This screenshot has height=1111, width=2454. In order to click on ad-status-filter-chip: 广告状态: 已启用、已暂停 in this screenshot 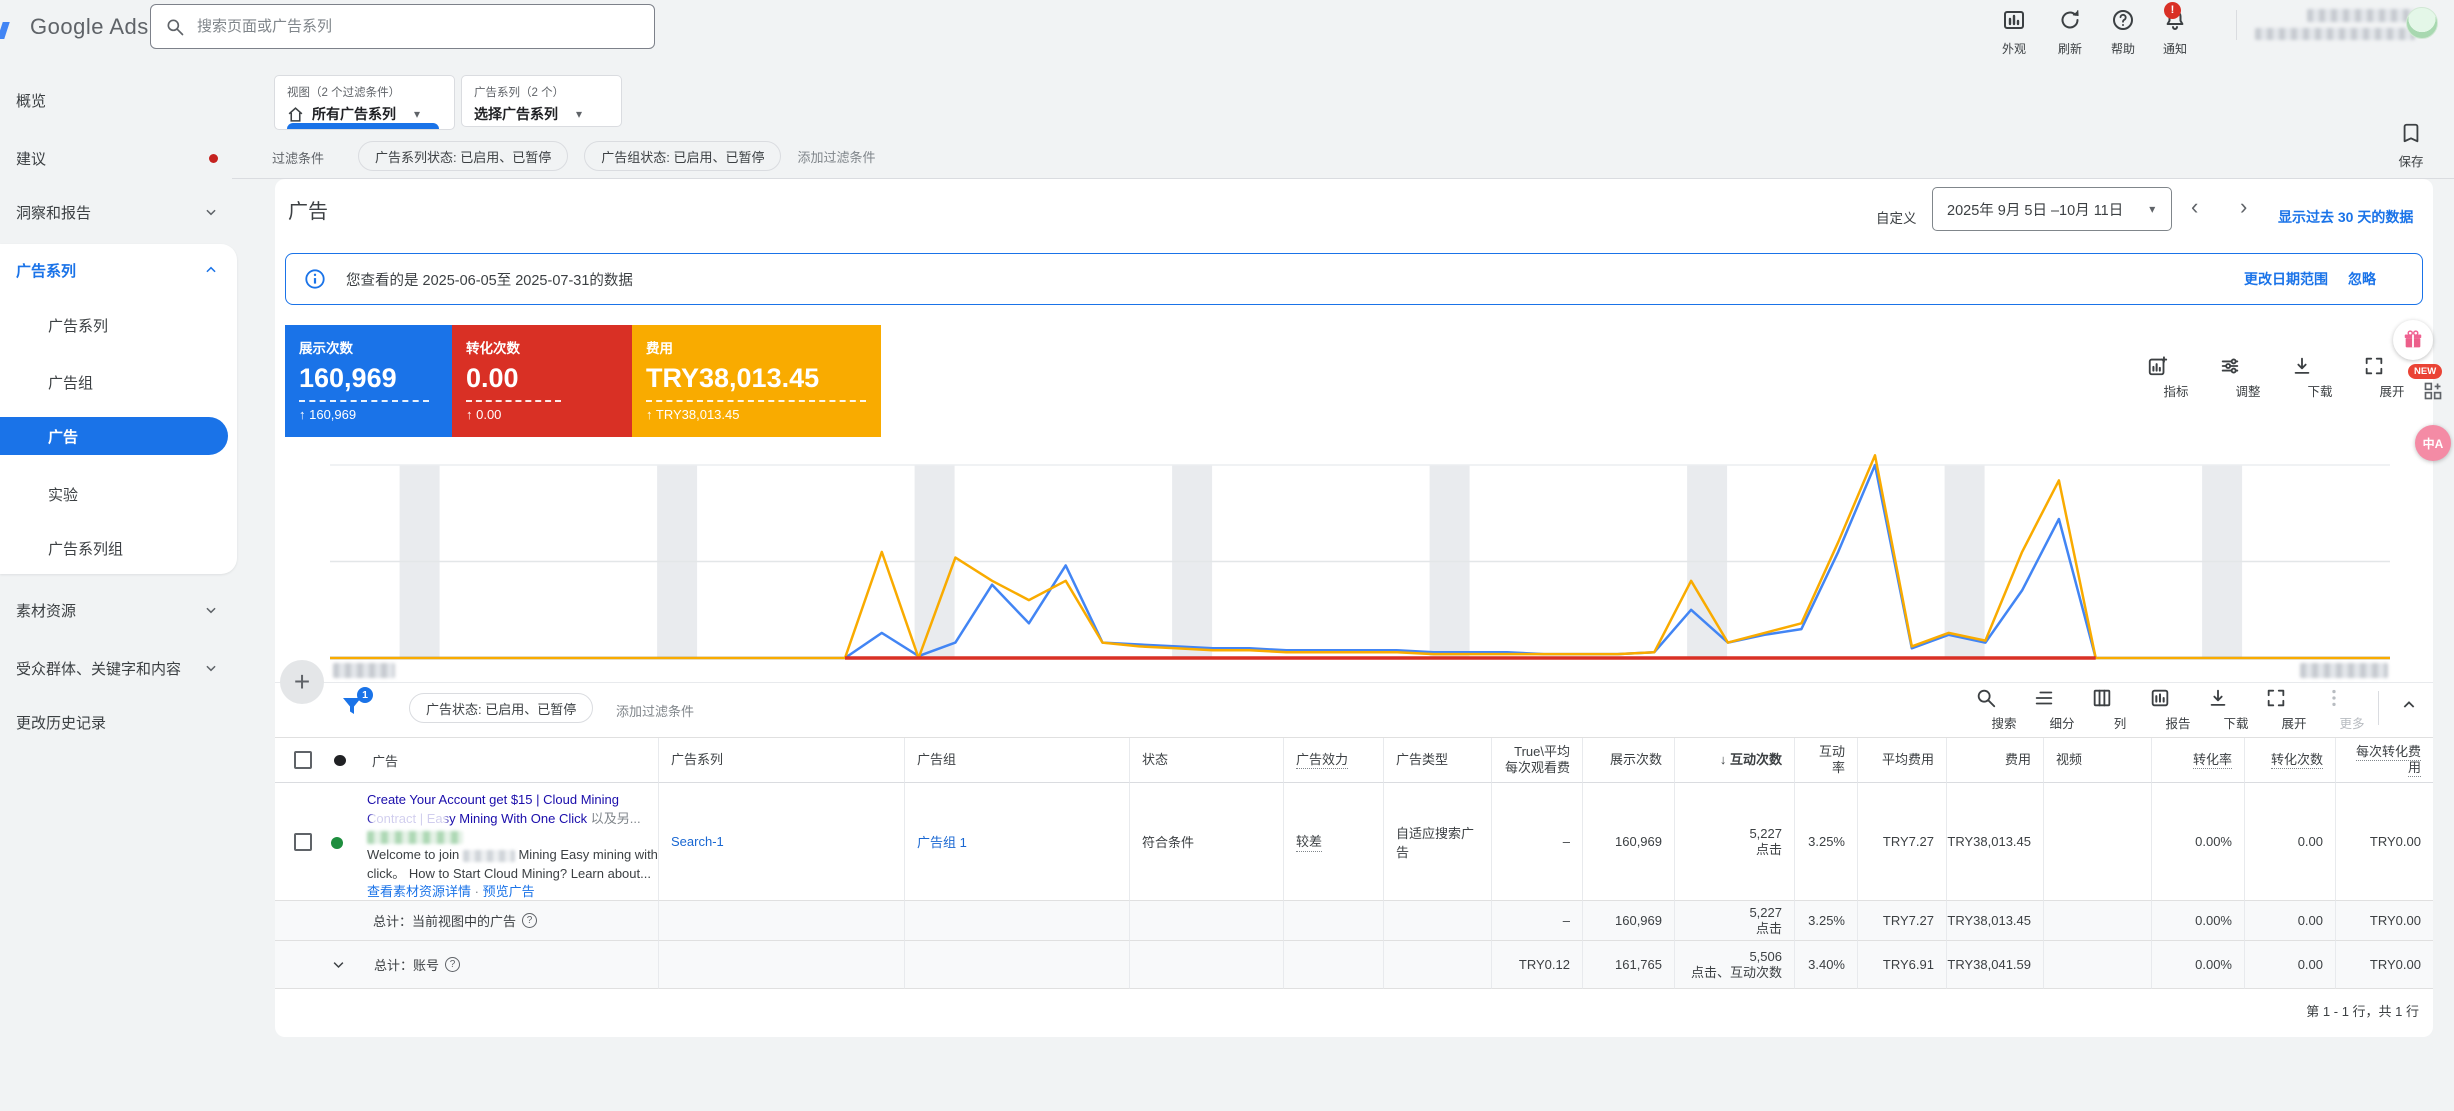, I will do `click(501, 708)`.